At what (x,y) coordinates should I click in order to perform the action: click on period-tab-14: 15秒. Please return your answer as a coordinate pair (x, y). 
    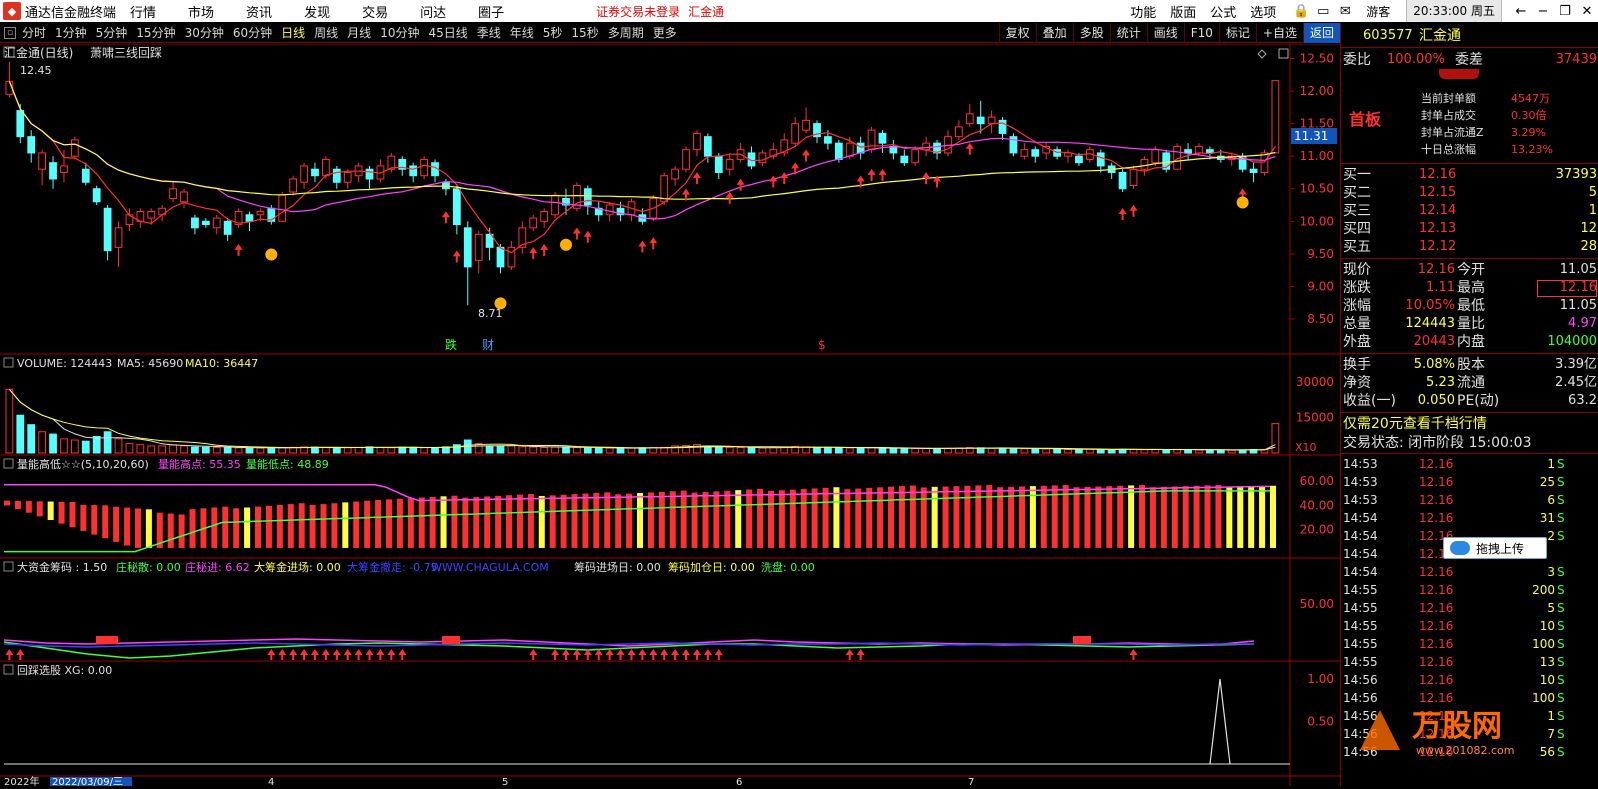
    Looking at the image, I should click on (584, 32).